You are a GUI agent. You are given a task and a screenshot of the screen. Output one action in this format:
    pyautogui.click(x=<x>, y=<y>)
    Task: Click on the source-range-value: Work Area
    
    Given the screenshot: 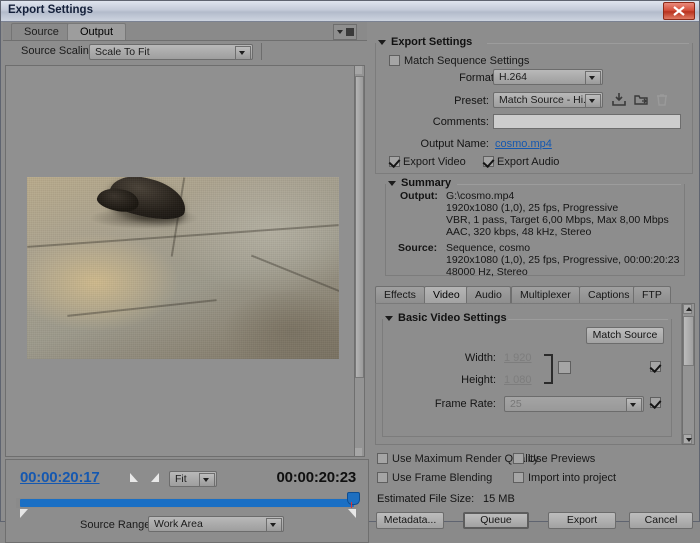 What is the action you would take?
    pyautogui.click(x=178, y=524)
    